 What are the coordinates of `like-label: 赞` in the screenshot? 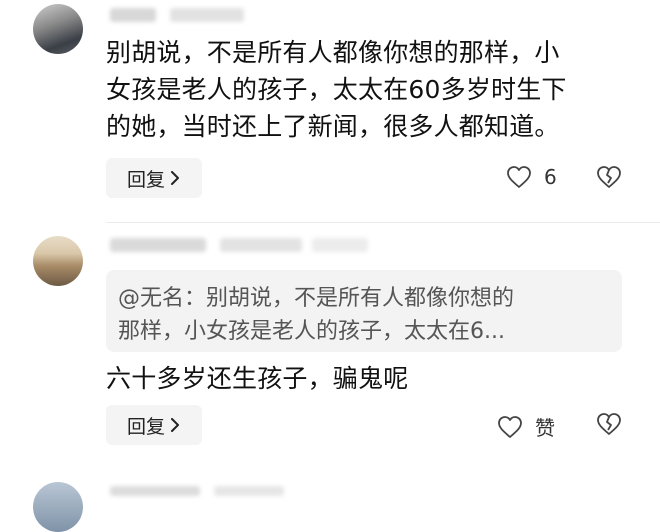 It's located at (545, 428).